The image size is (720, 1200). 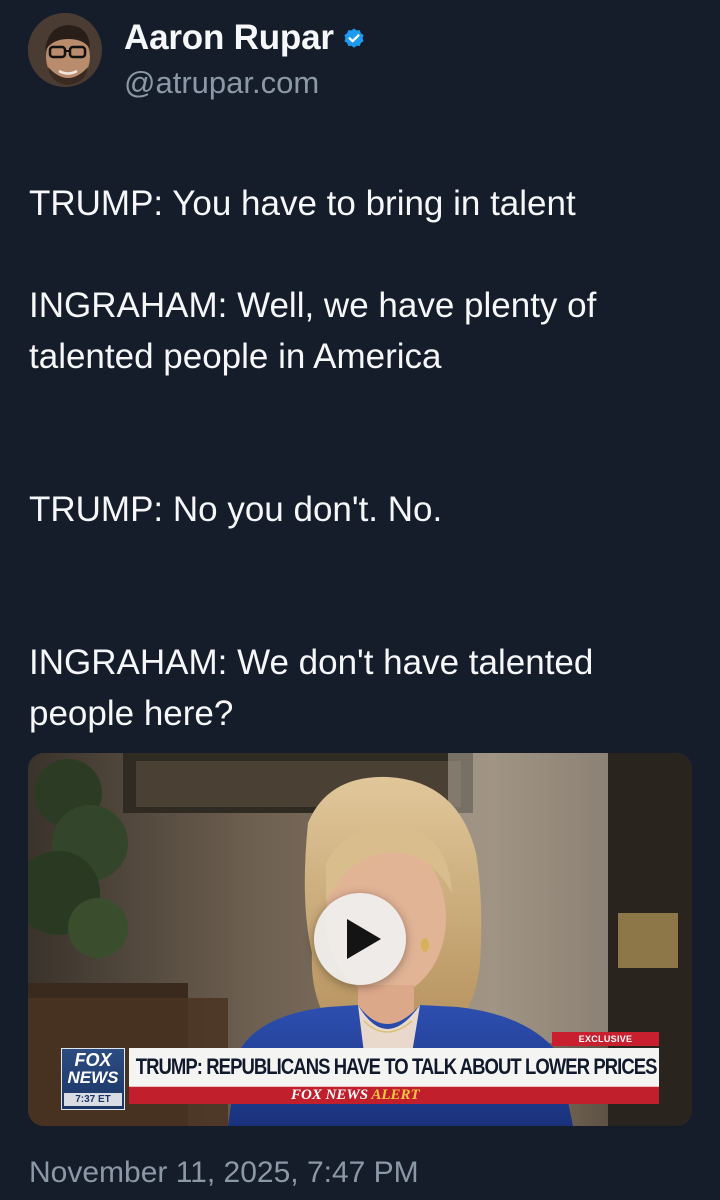 What do you see at coordinates (93, 1060) in the screenshot?
I see `logo-line-1: FOX` at bounding box center [93, 1060].